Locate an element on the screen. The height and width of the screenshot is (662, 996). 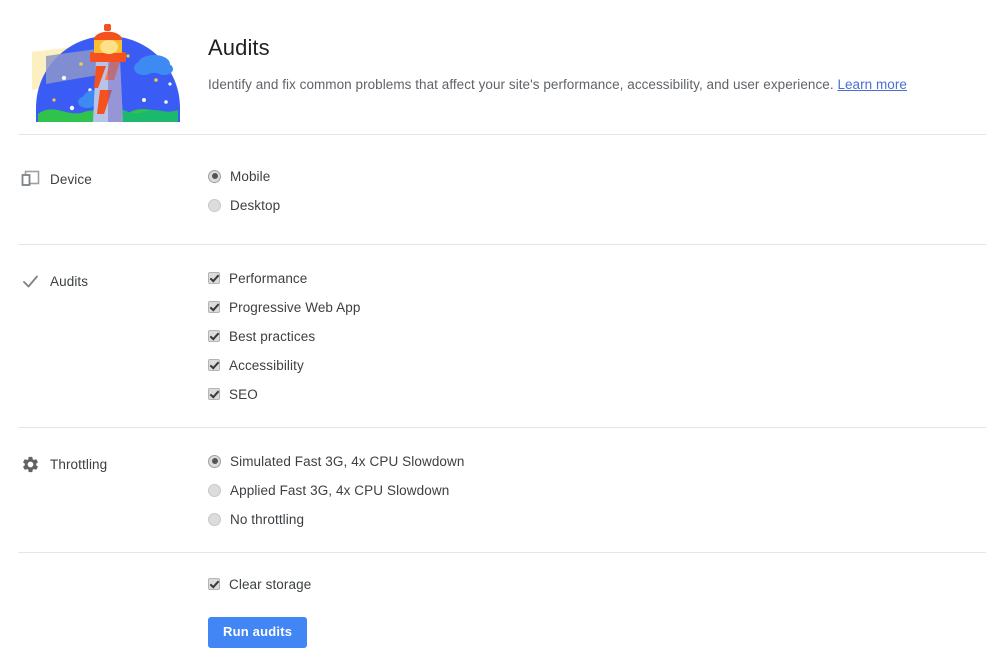
gear-icon is located at coordinates (30, 464).